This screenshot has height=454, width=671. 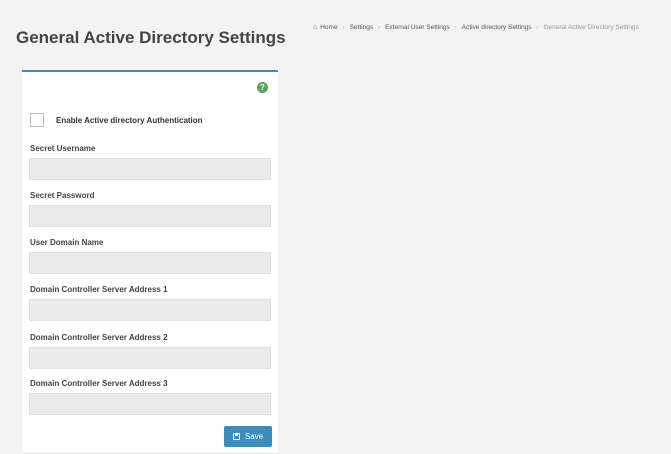 I want to click on secret-password-input, so click(x=150, y=216).